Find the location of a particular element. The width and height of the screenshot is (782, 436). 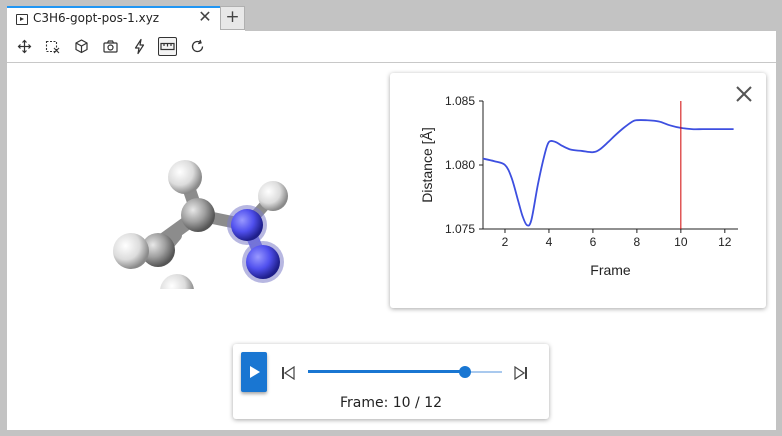

slider-fill is located at coordinates (387, 371).